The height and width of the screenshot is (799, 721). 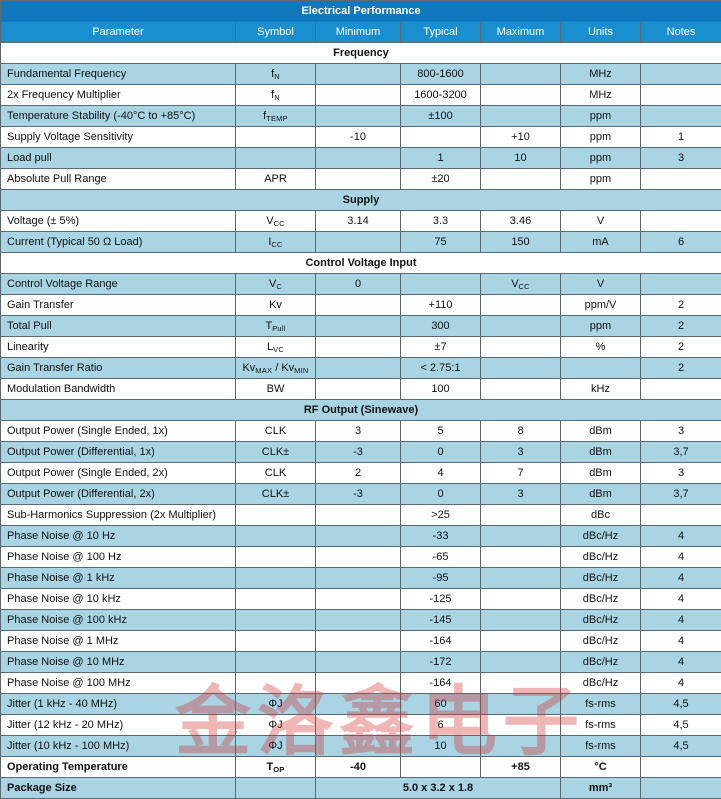 What do you see at coordinates (441, 725) in the screenshot?
I see `cell-typical: 6` at bounding box center [441, 725].